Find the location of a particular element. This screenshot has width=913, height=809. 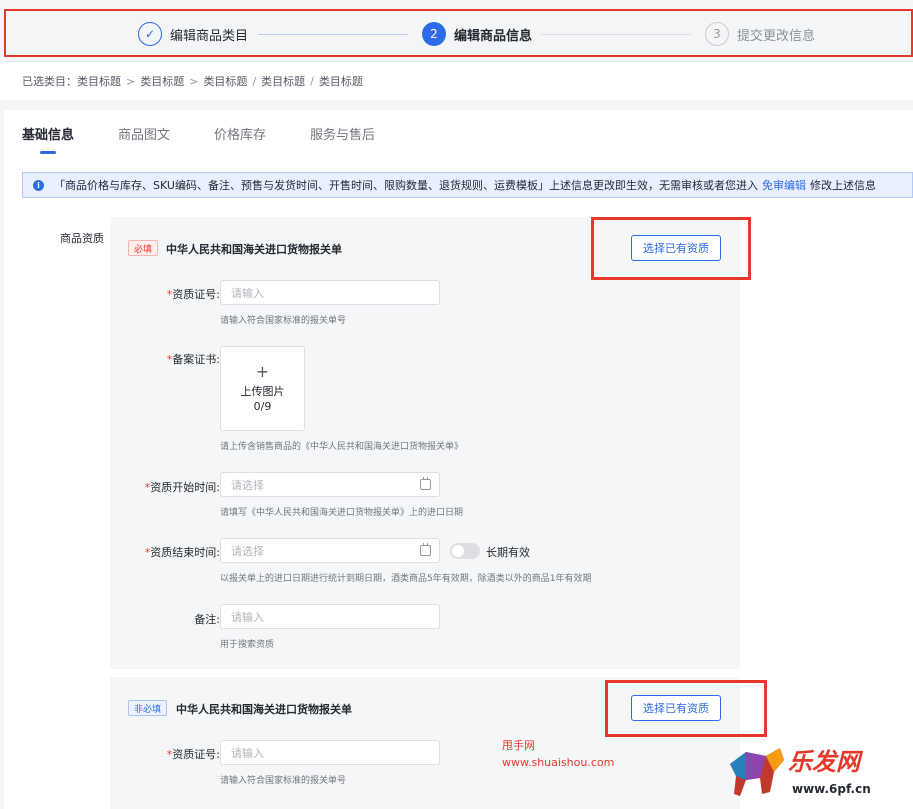

stepper: ✓ 编辑商品类目 2 编辑商品信息 3 提交更改信息 is located at coordinates (456, 31).